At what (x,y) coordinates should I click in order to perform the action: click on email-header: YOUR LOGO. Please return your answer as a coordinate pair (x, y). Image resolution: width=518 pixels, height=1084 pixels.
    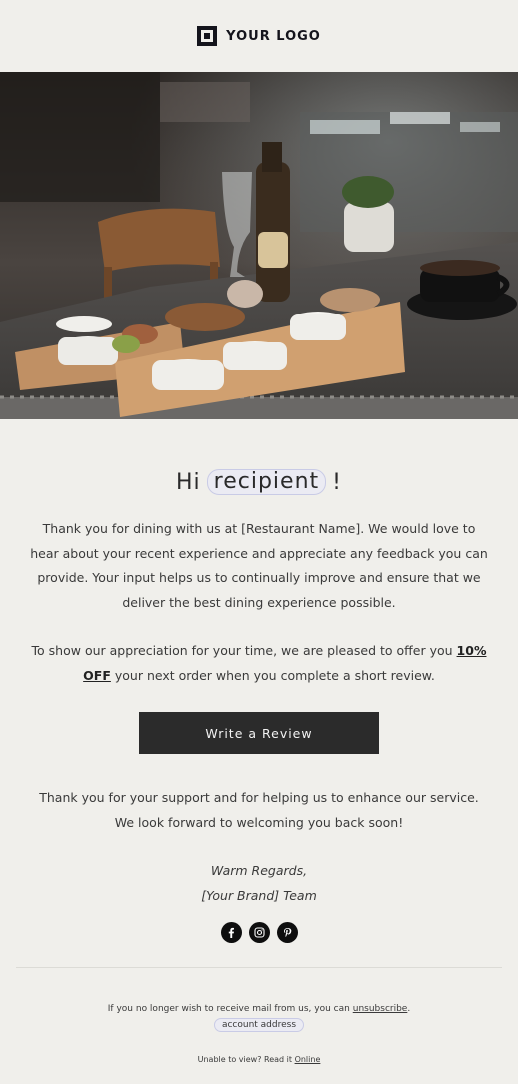
    Looking at the image, I should click on (259, 36).